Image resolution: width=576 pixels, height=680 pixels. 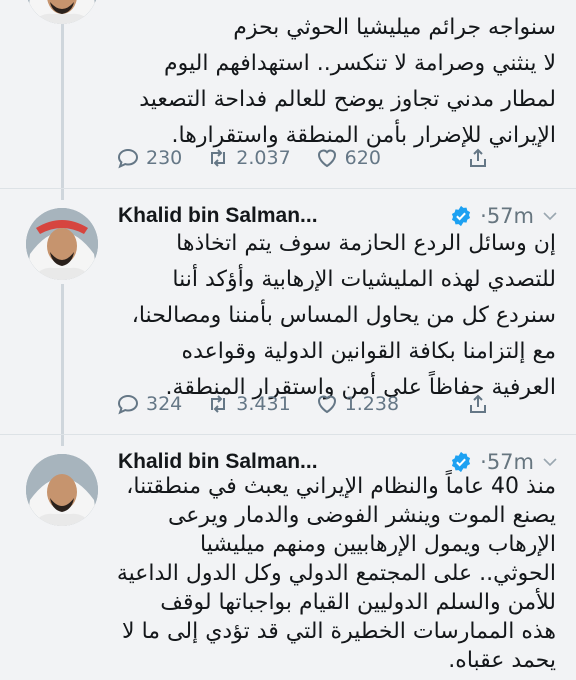 What do you see at coordinates (306, 404) in the screenshot?
I see `tweet-actions: 324 3.431 1.238` at bounding box center [306, 404].